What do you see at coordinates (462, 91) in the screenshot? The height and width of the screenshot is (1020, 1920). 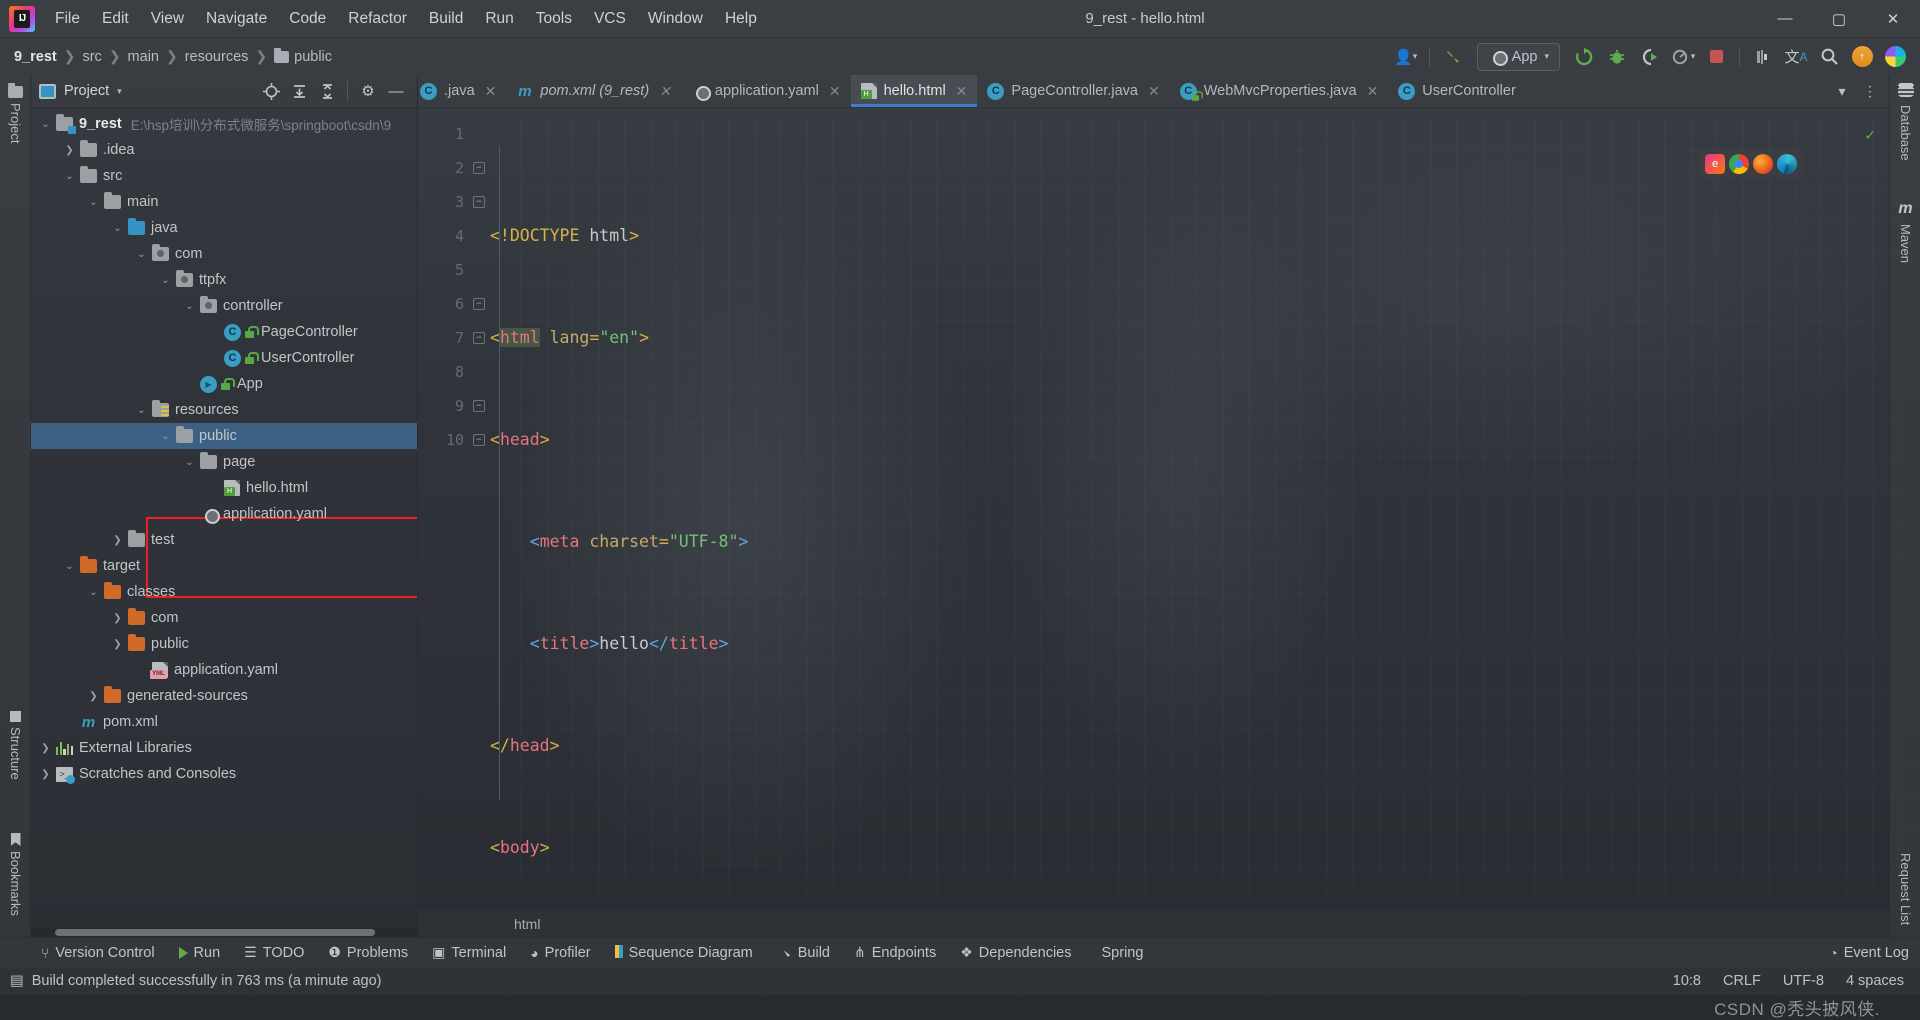 I see `editor-tab-java: C .java ✕` at bounding box center [462, 91].